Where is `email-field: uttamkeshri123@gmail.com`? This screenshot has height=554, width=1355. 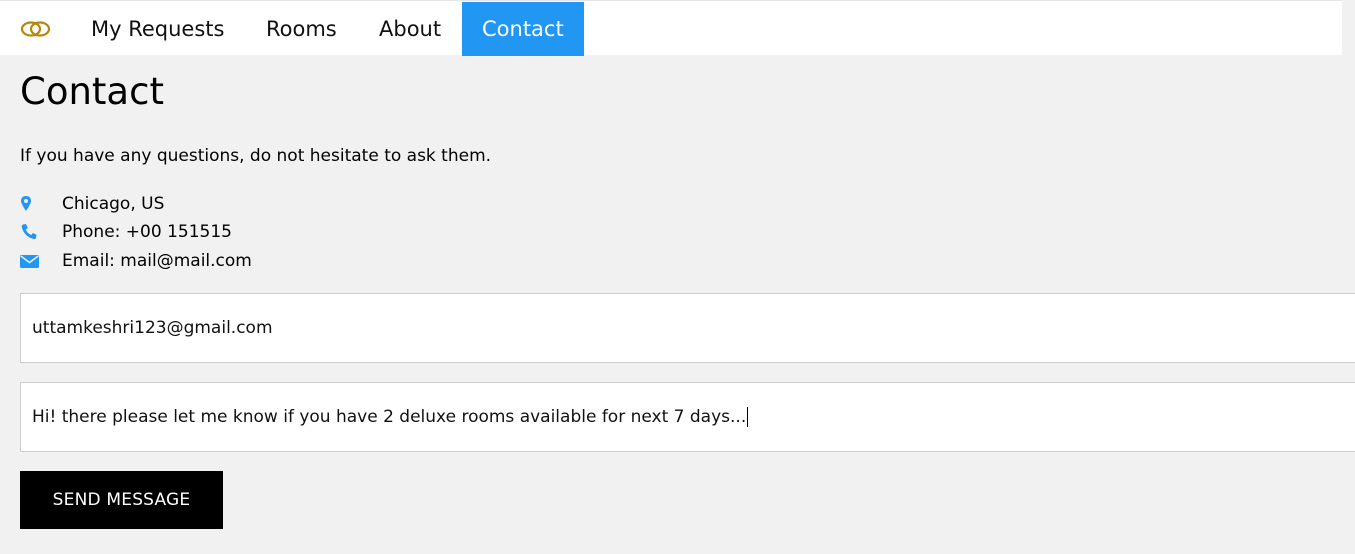 email-field: uttamkeshri123@gmail.com is located at coordinates (687, 328).